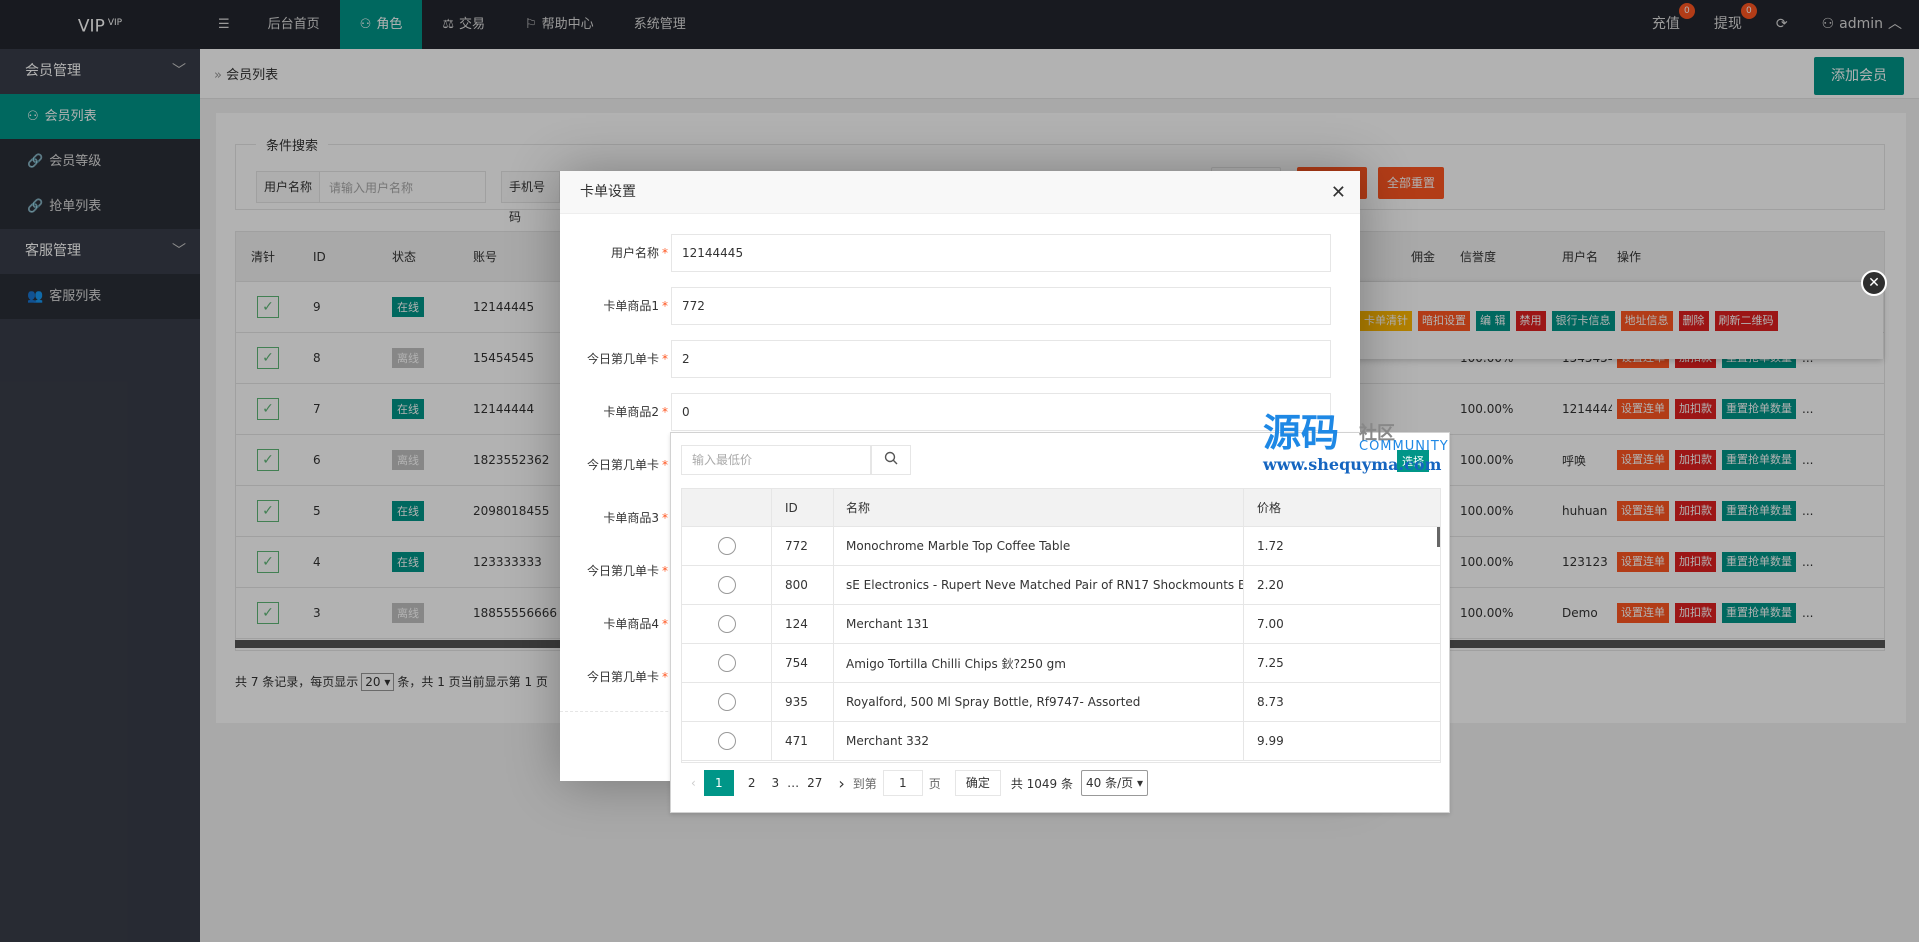 Image resolution: width=1919 pixels, height=942 pixels. What do you see at coordinates (841, 783) in the screenshot?
I see `next-page-icon: ›` at bounding box center [841, 783].